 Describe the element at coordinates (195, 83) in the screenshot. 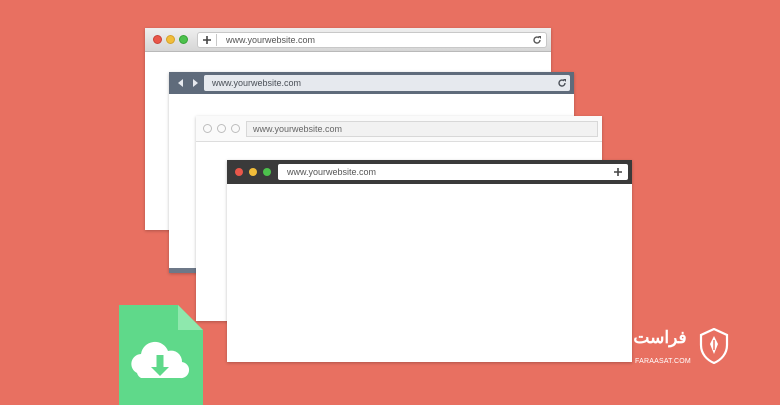

I see `forward-arrow-icon` at that location.